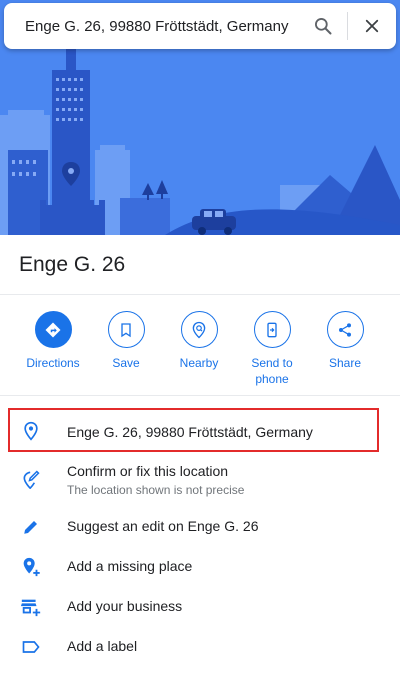  What do you see at coordinates (163, 526) in the screenshot?
I see `suggest-edit-text: Suggest an edit on Enge G. 26` at bounding box center [163, 526].